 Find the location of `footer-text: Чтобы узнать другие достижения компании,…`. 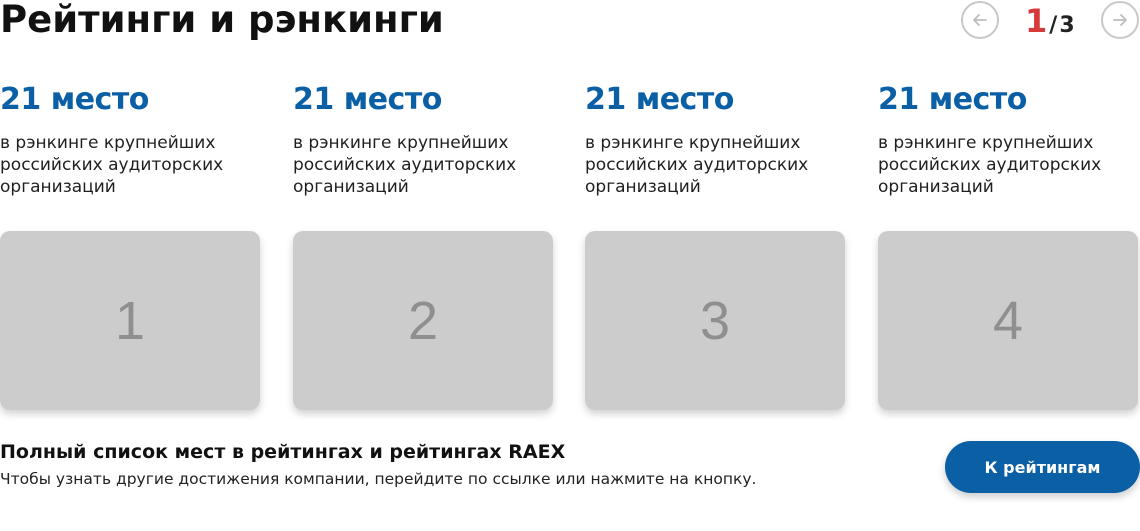

footer-text: Чтобы узнать другие достижения компании,… is located at coordinates (378, 479).